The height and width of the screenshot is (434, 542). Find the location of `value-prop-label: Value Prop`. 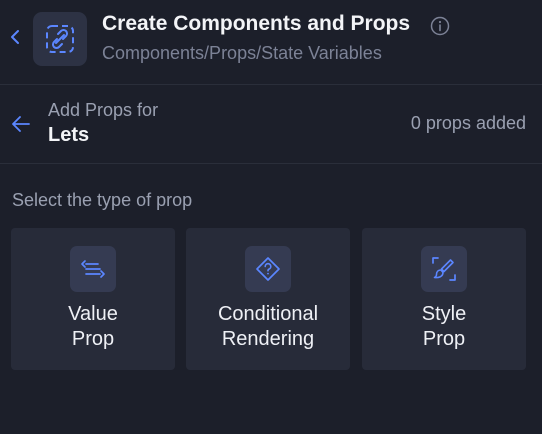

value-prop-label: Value Prop is located at coordinates (93, 326).